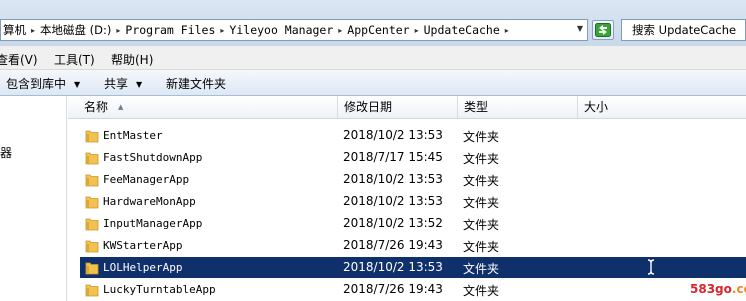  Describe the element at coordinates (373, 58) in the screenshot. I see `menu-bar: 查看(V) 工具(T) 帮助(H)` at that location.